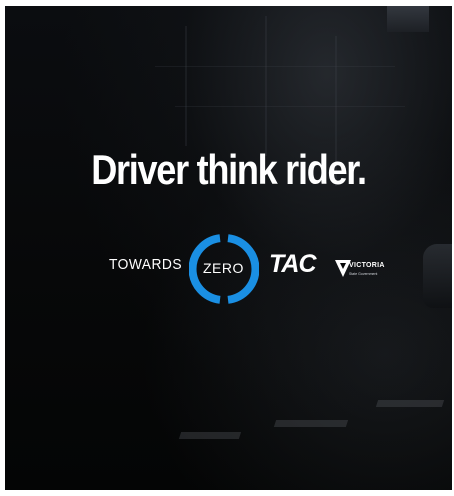  Describe the element at coordinates (367, 265) in the screenshot. I see `victoria-logo-text: VICTORIA` at that location.